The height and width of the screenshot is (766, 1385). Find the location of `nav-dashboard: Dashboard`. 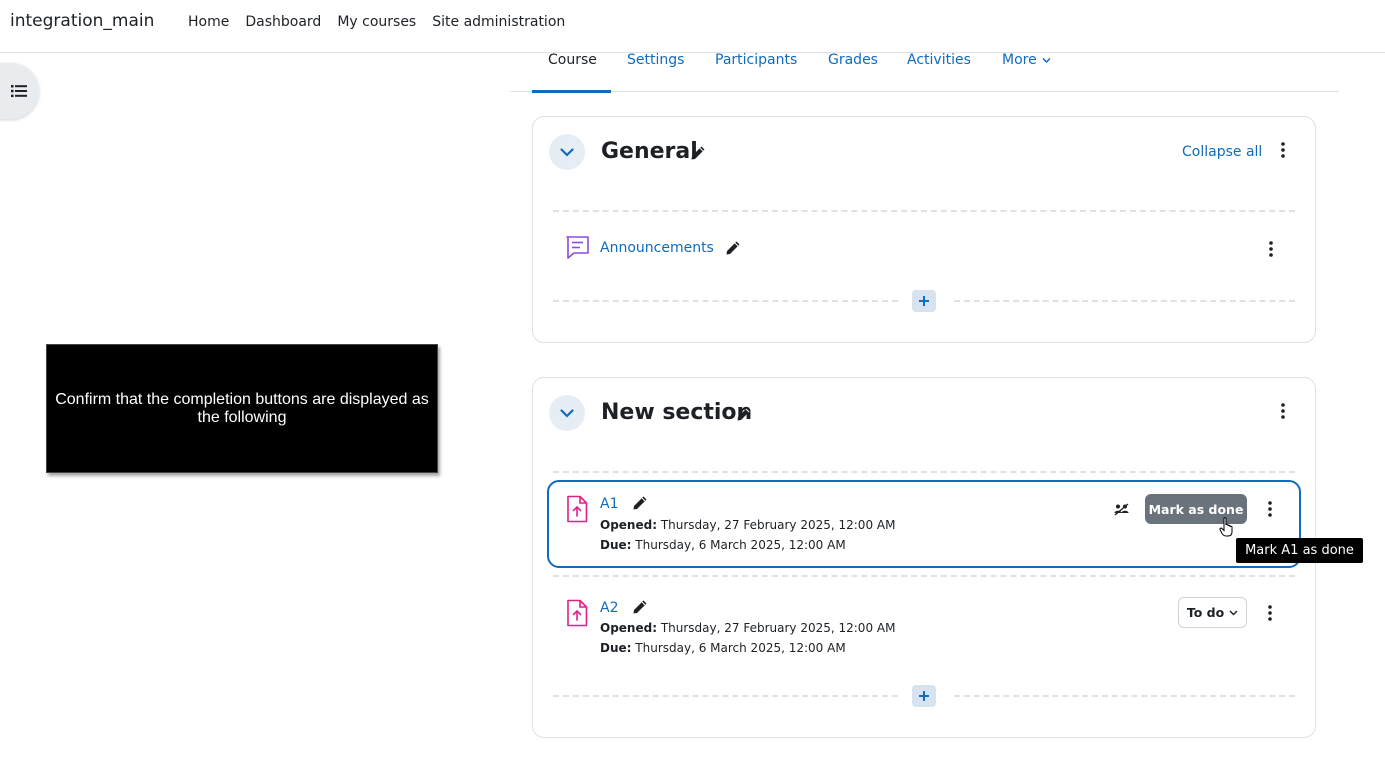

nav-dashboard: Dashboard is located at coordinates (283, 22).